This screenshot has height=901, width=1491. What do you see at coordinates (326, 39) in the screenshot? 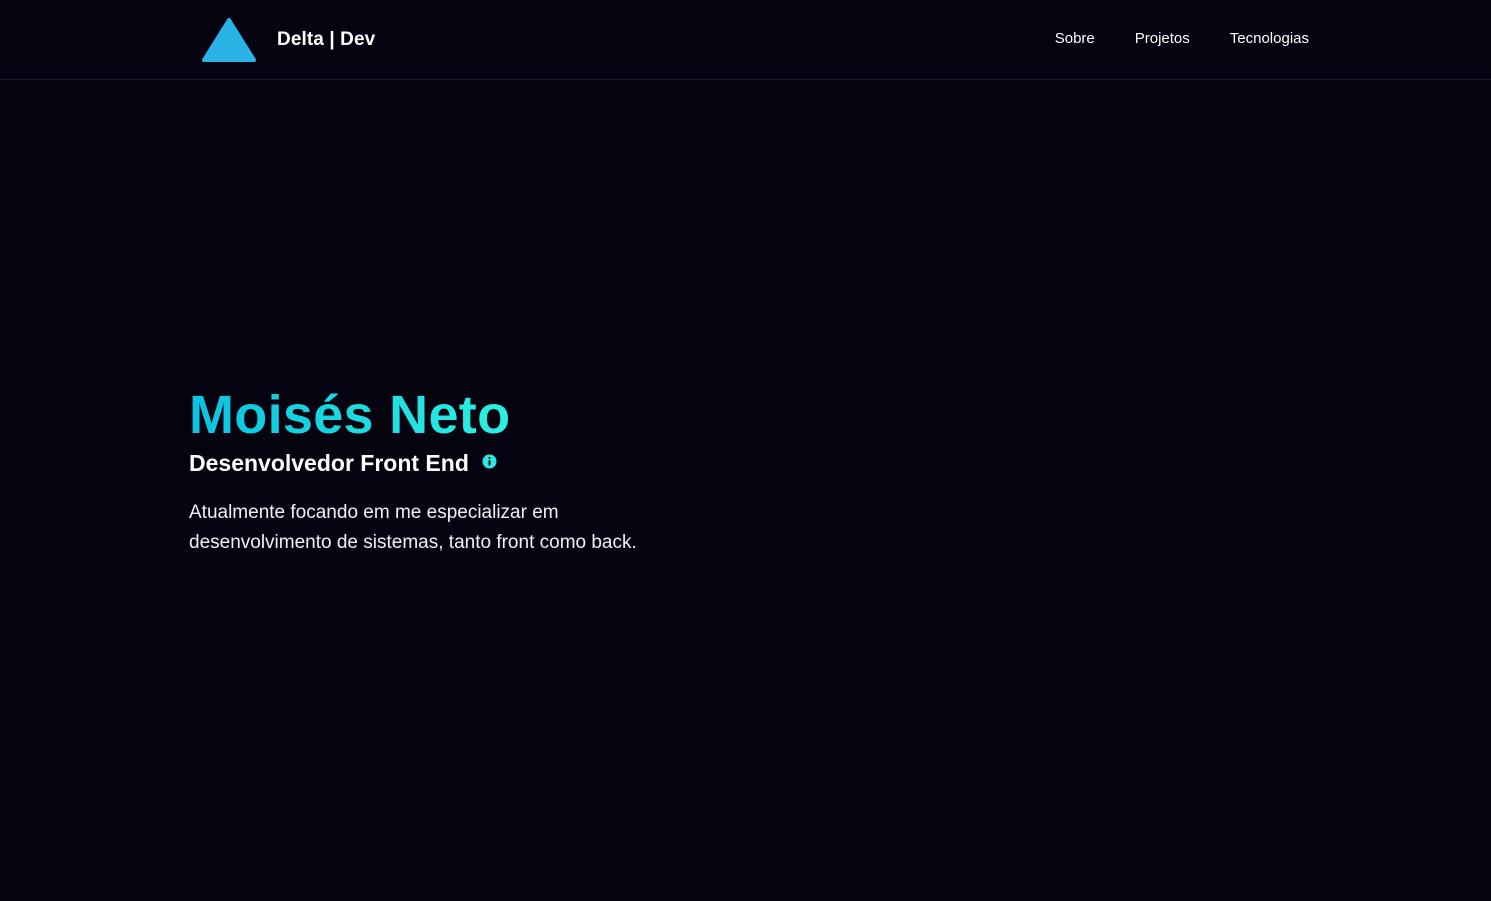
I see `brand-name: Delta | Dev` at bounding box center [326, 39].